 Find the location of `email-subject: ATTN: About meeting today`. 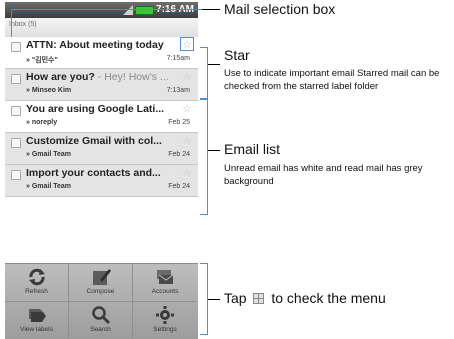

email-subject: ATTN: About meeting today is located at coordinates (95, 45).